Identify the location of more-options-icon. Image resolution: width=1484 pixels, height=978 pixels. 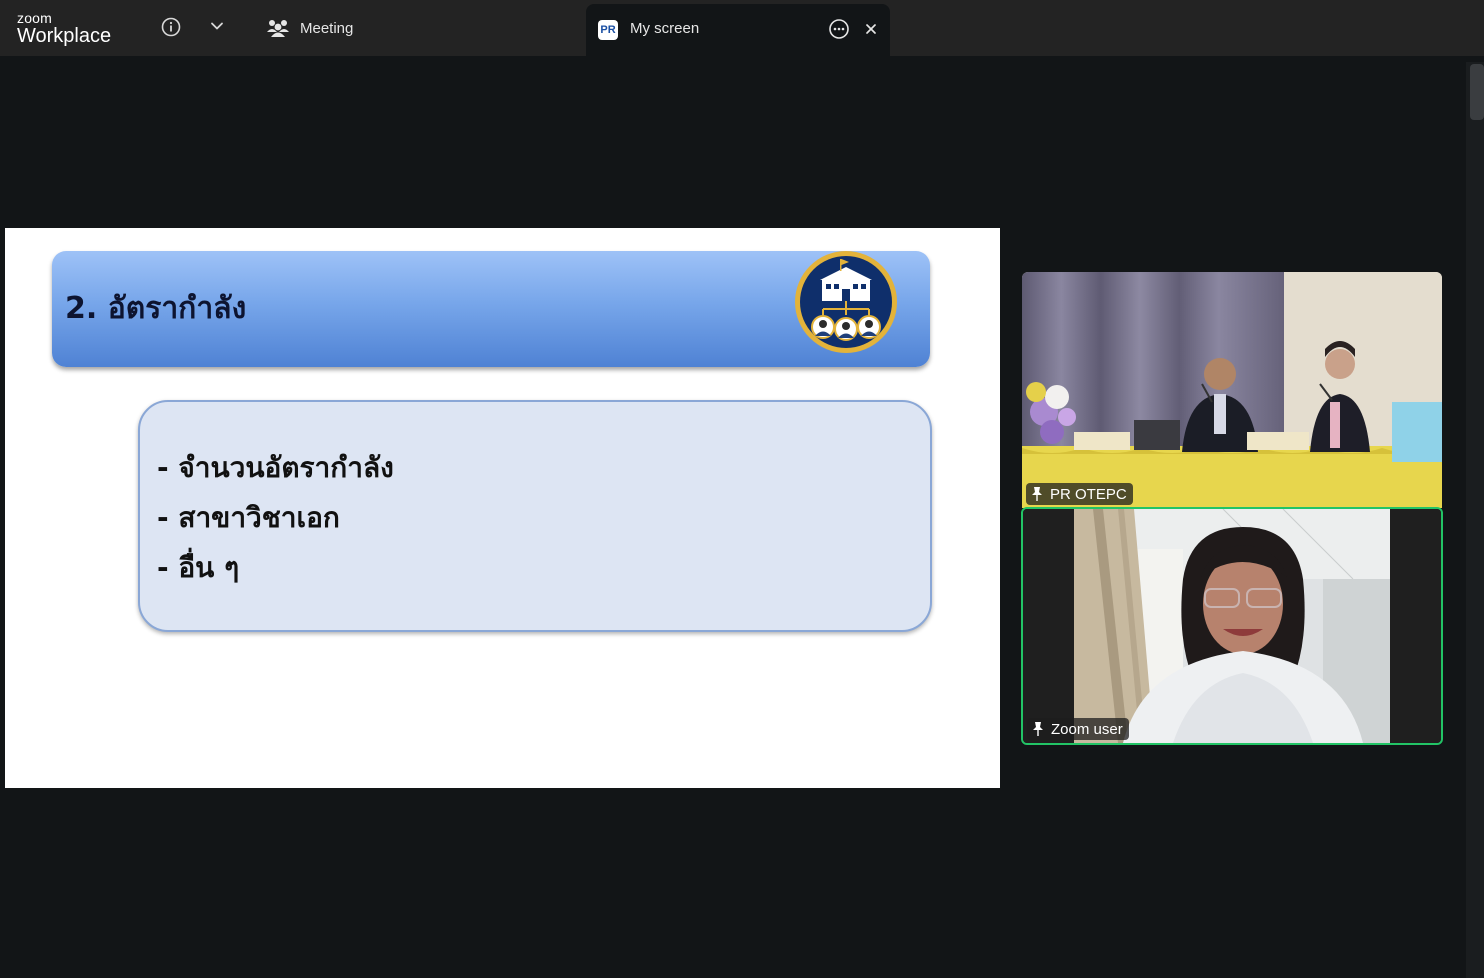
(839, 29).